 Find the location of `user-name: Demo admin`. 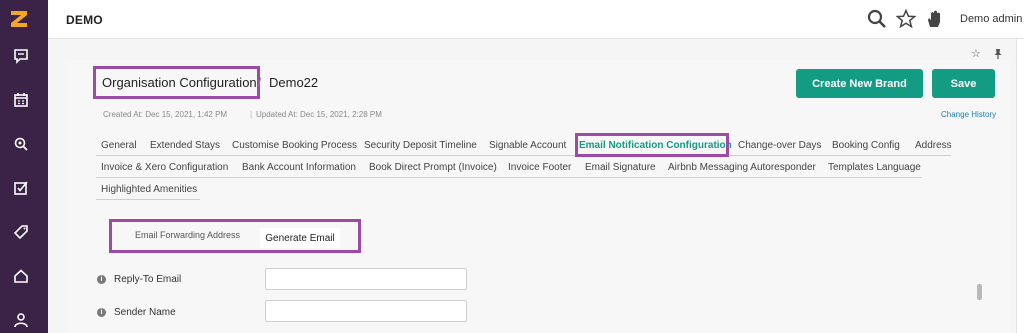

user-name: Demo admin is located at coordinates (991, 19).